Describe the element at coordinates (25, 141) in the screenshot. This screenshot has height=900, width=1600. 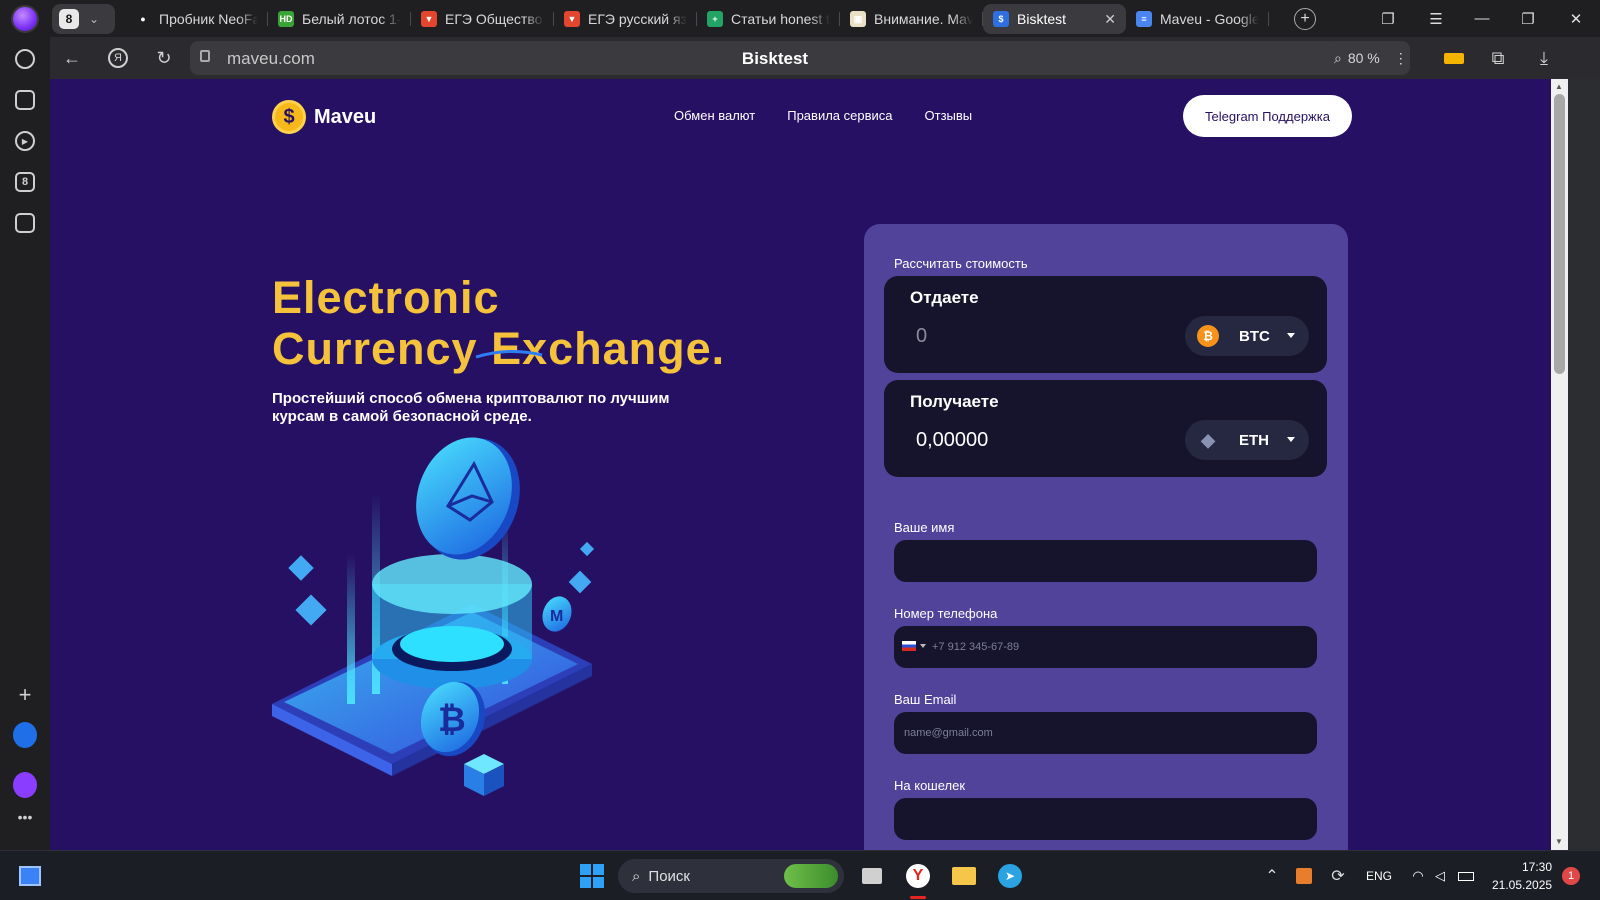
I see `video-play-icon: ▶` at that location.